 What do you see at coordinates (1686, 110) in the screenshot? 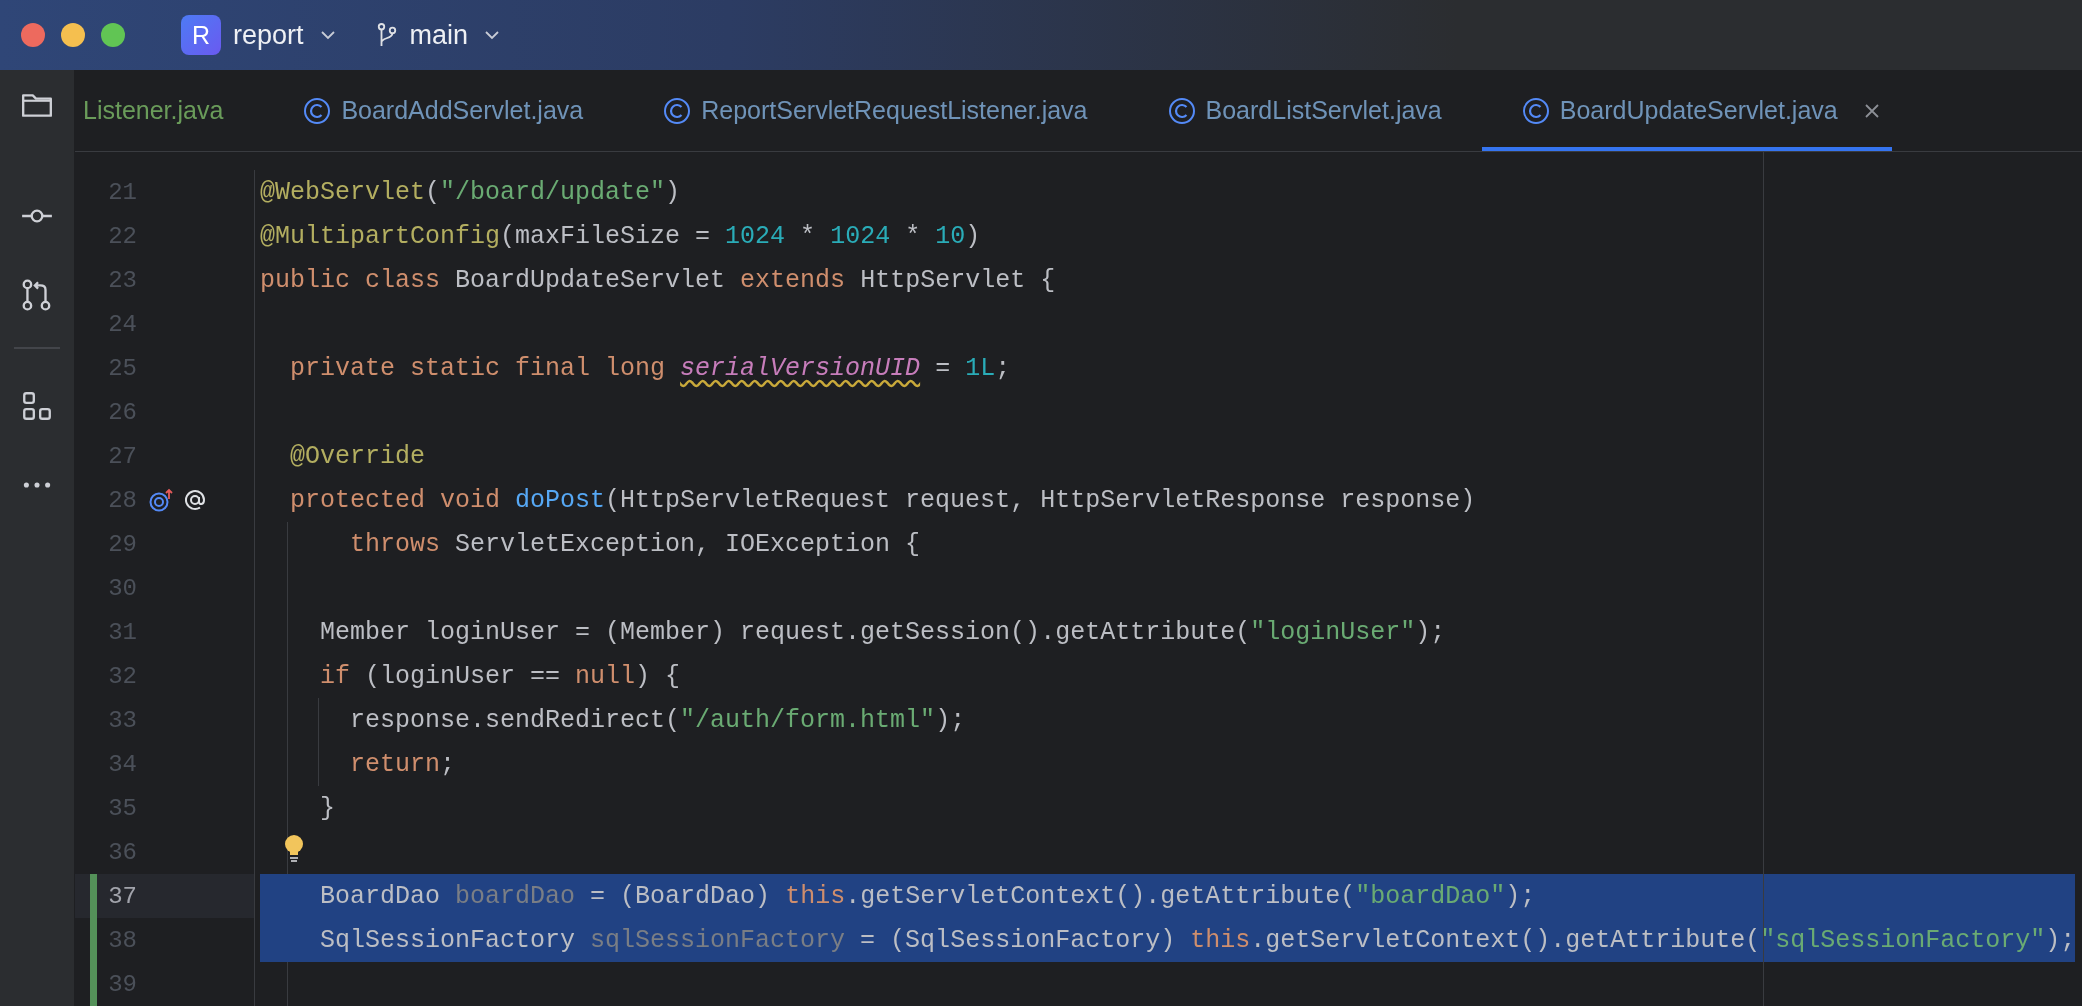
I see `editor-tab: BoardUpdateServlet.java` at bounding box center [1686, 110].